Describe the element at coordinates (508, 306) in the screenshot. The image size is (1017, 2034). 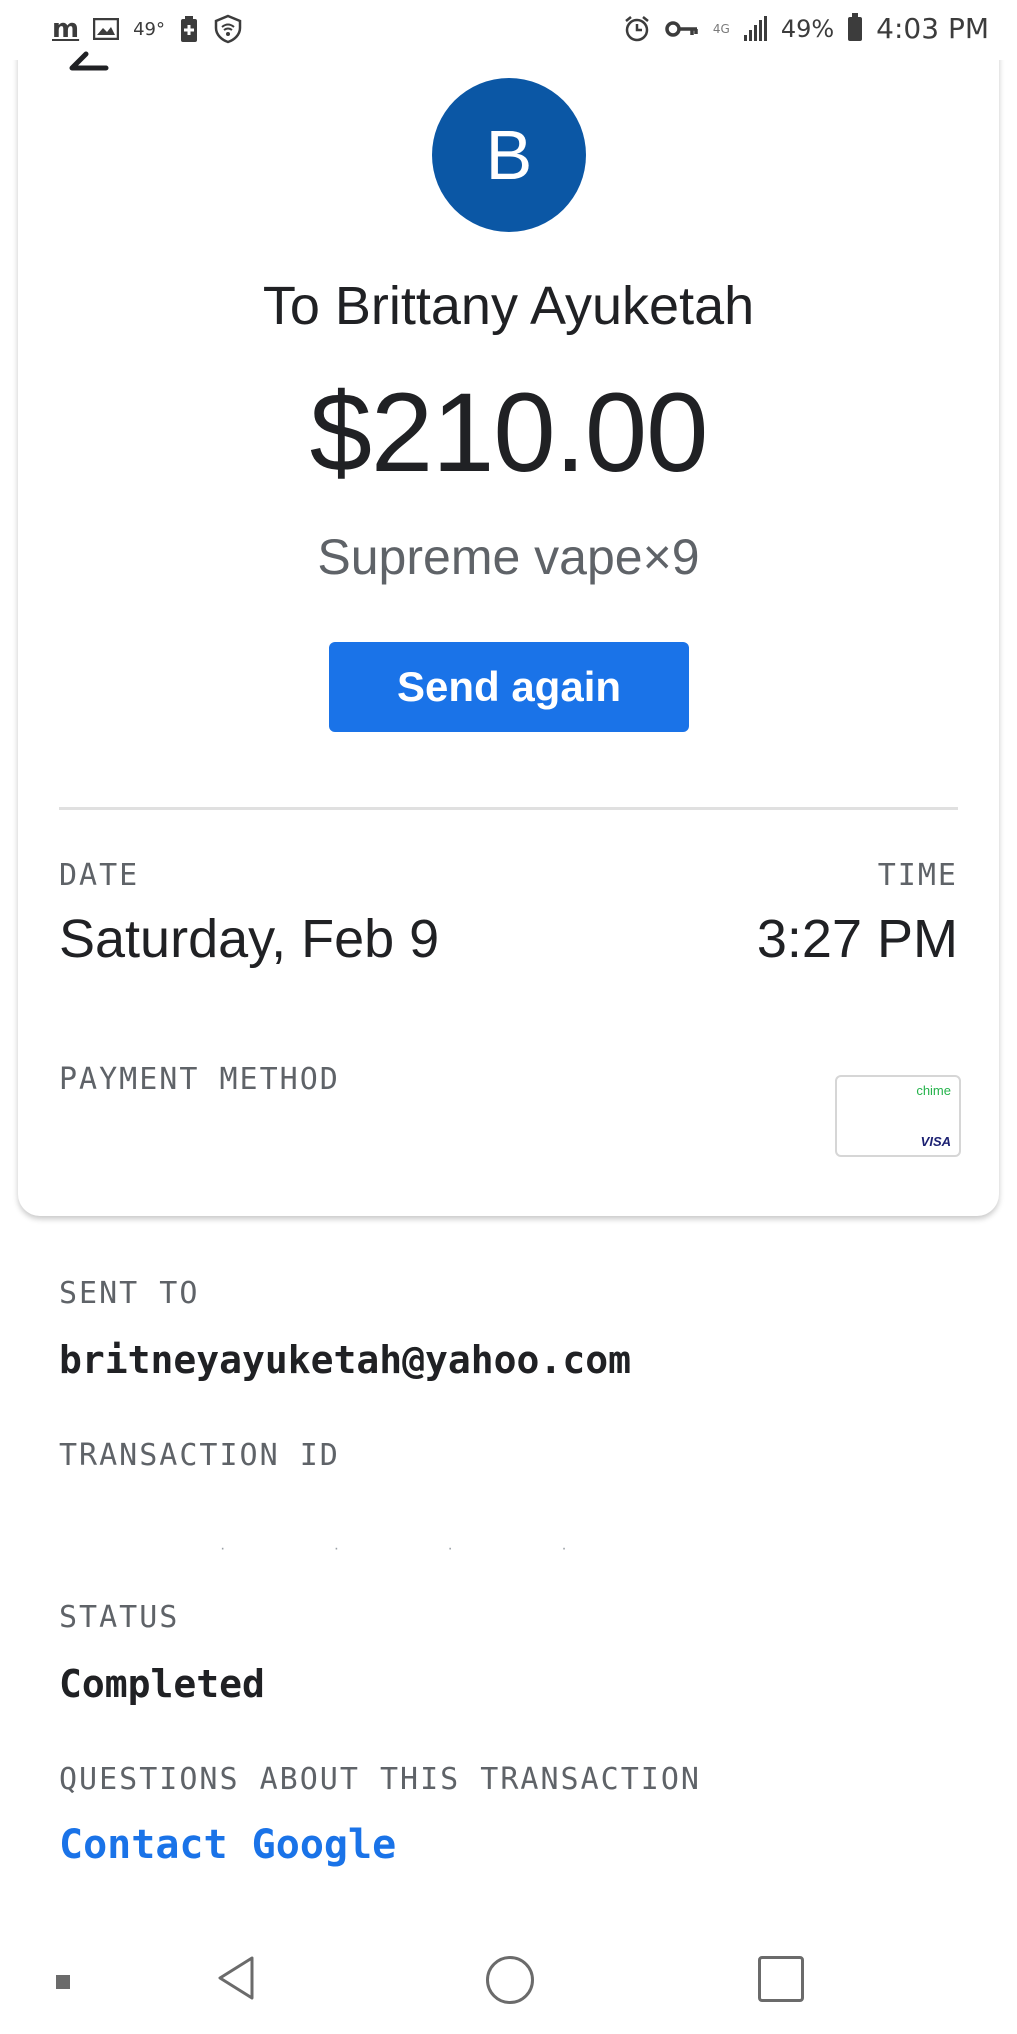
I see `recipient-name: To Brittany Ayuketah` at that location.